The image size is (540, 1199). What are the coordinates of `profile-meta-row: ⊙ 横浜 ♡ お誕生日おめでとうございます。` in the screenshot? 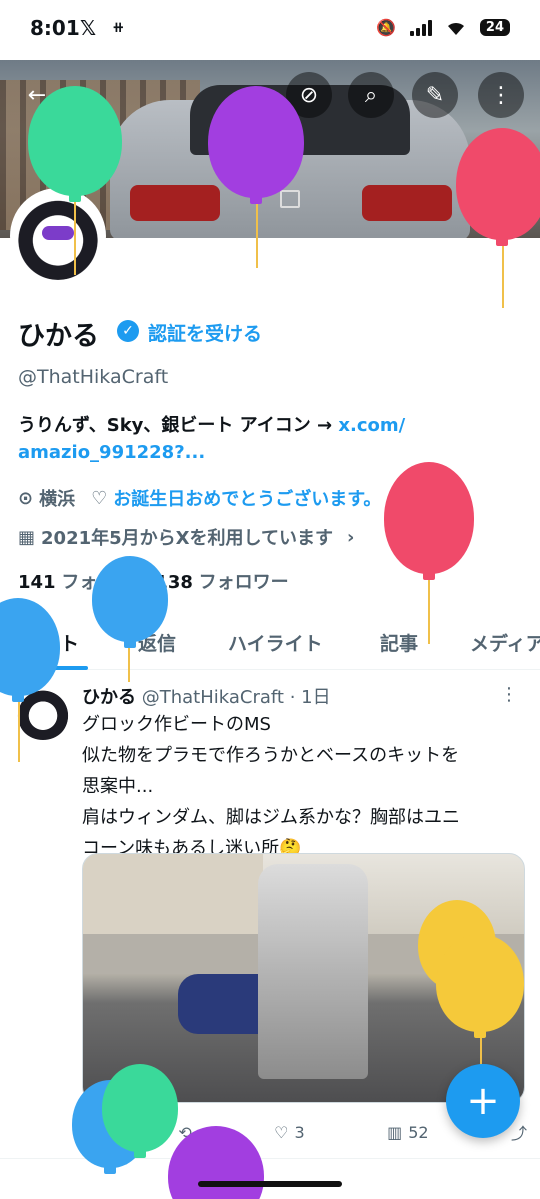 It's located at (199, 498).